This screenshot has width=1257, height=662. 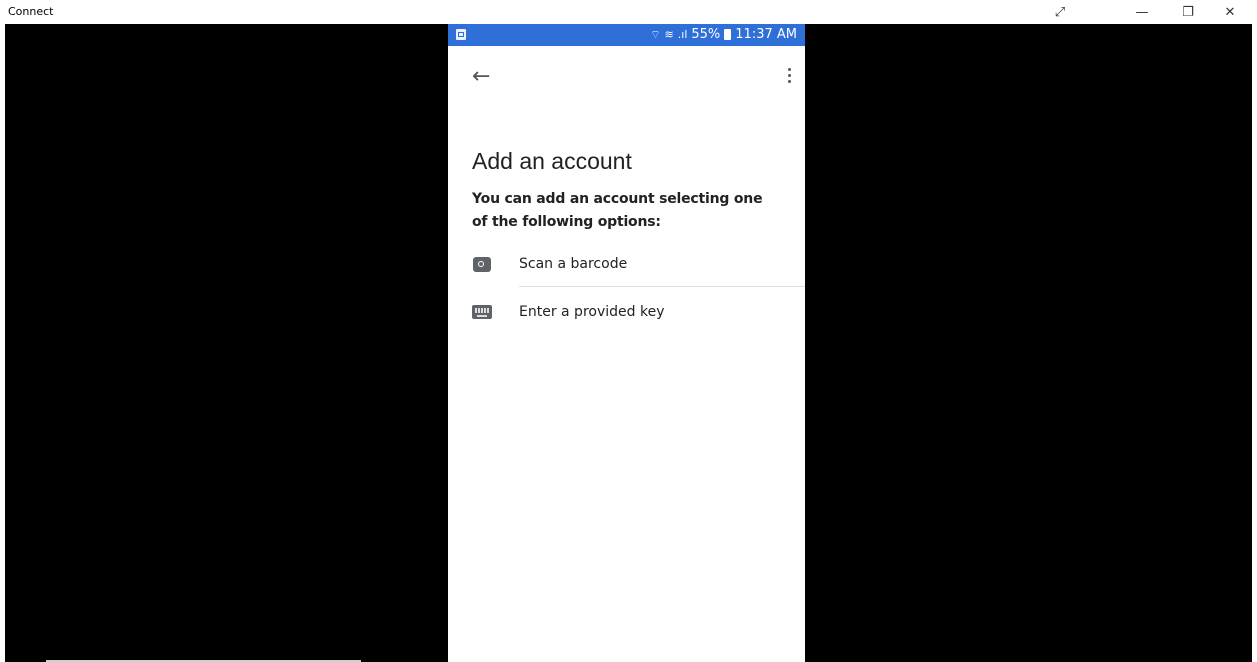 What do you see at coordinates (706, 34) in the screenshot?
I see `battery-percent: 55%` at bounding box center [706, 34].